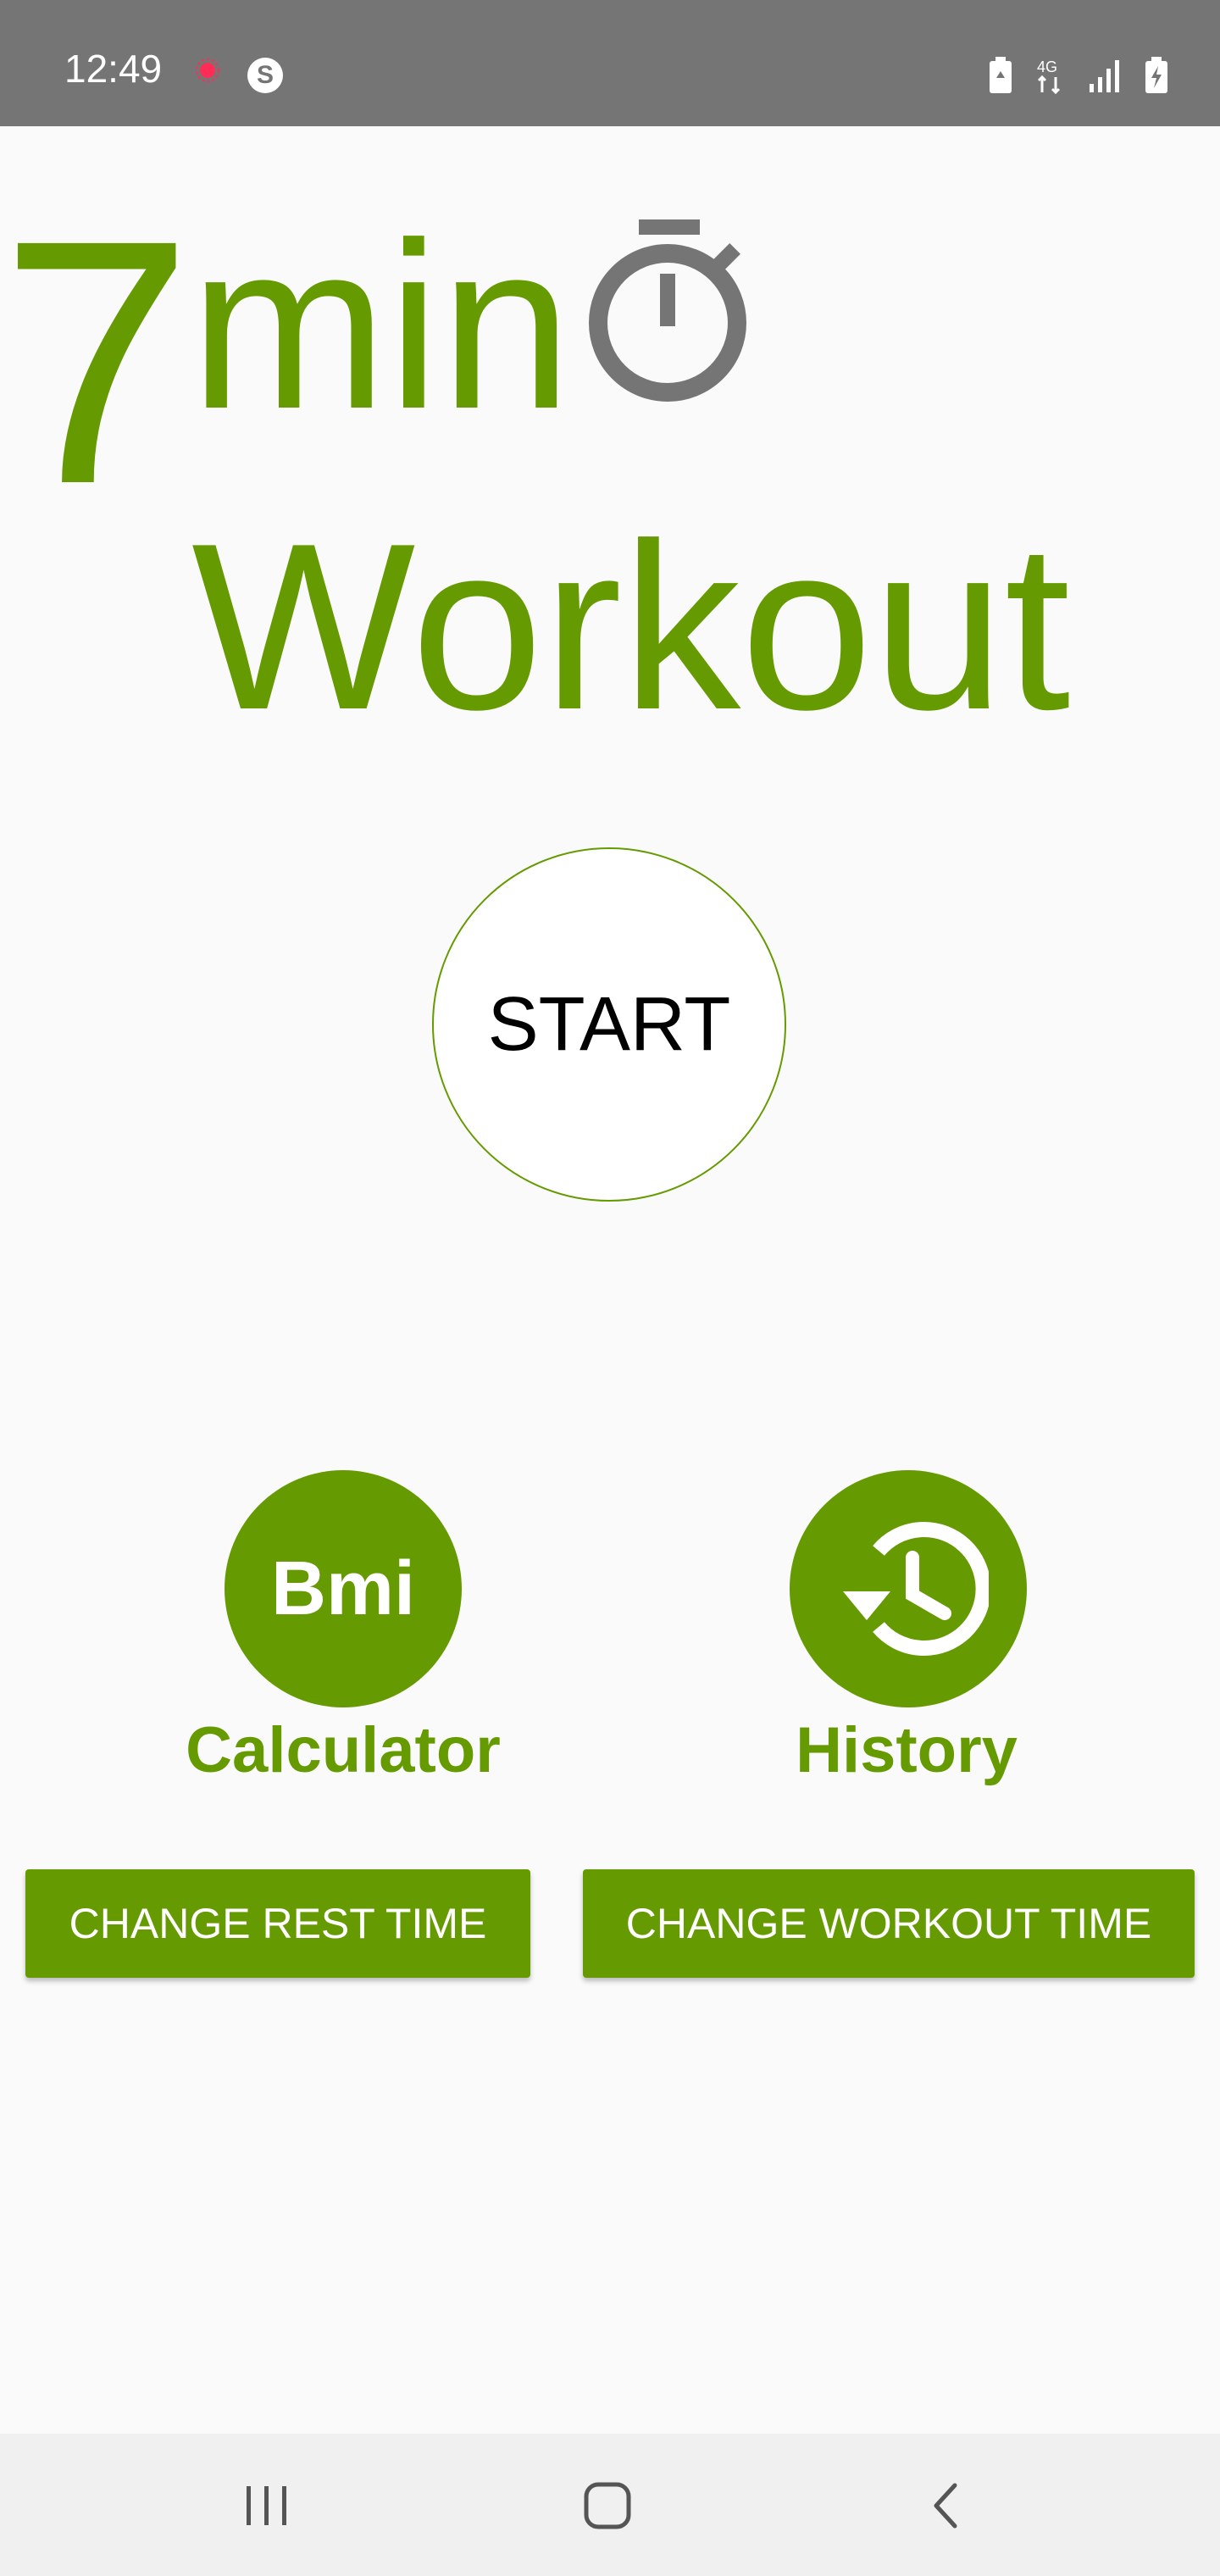 This screenshot has width=1220, height=2576. I want to click on status-icons: 4G, so click(1078, 75).